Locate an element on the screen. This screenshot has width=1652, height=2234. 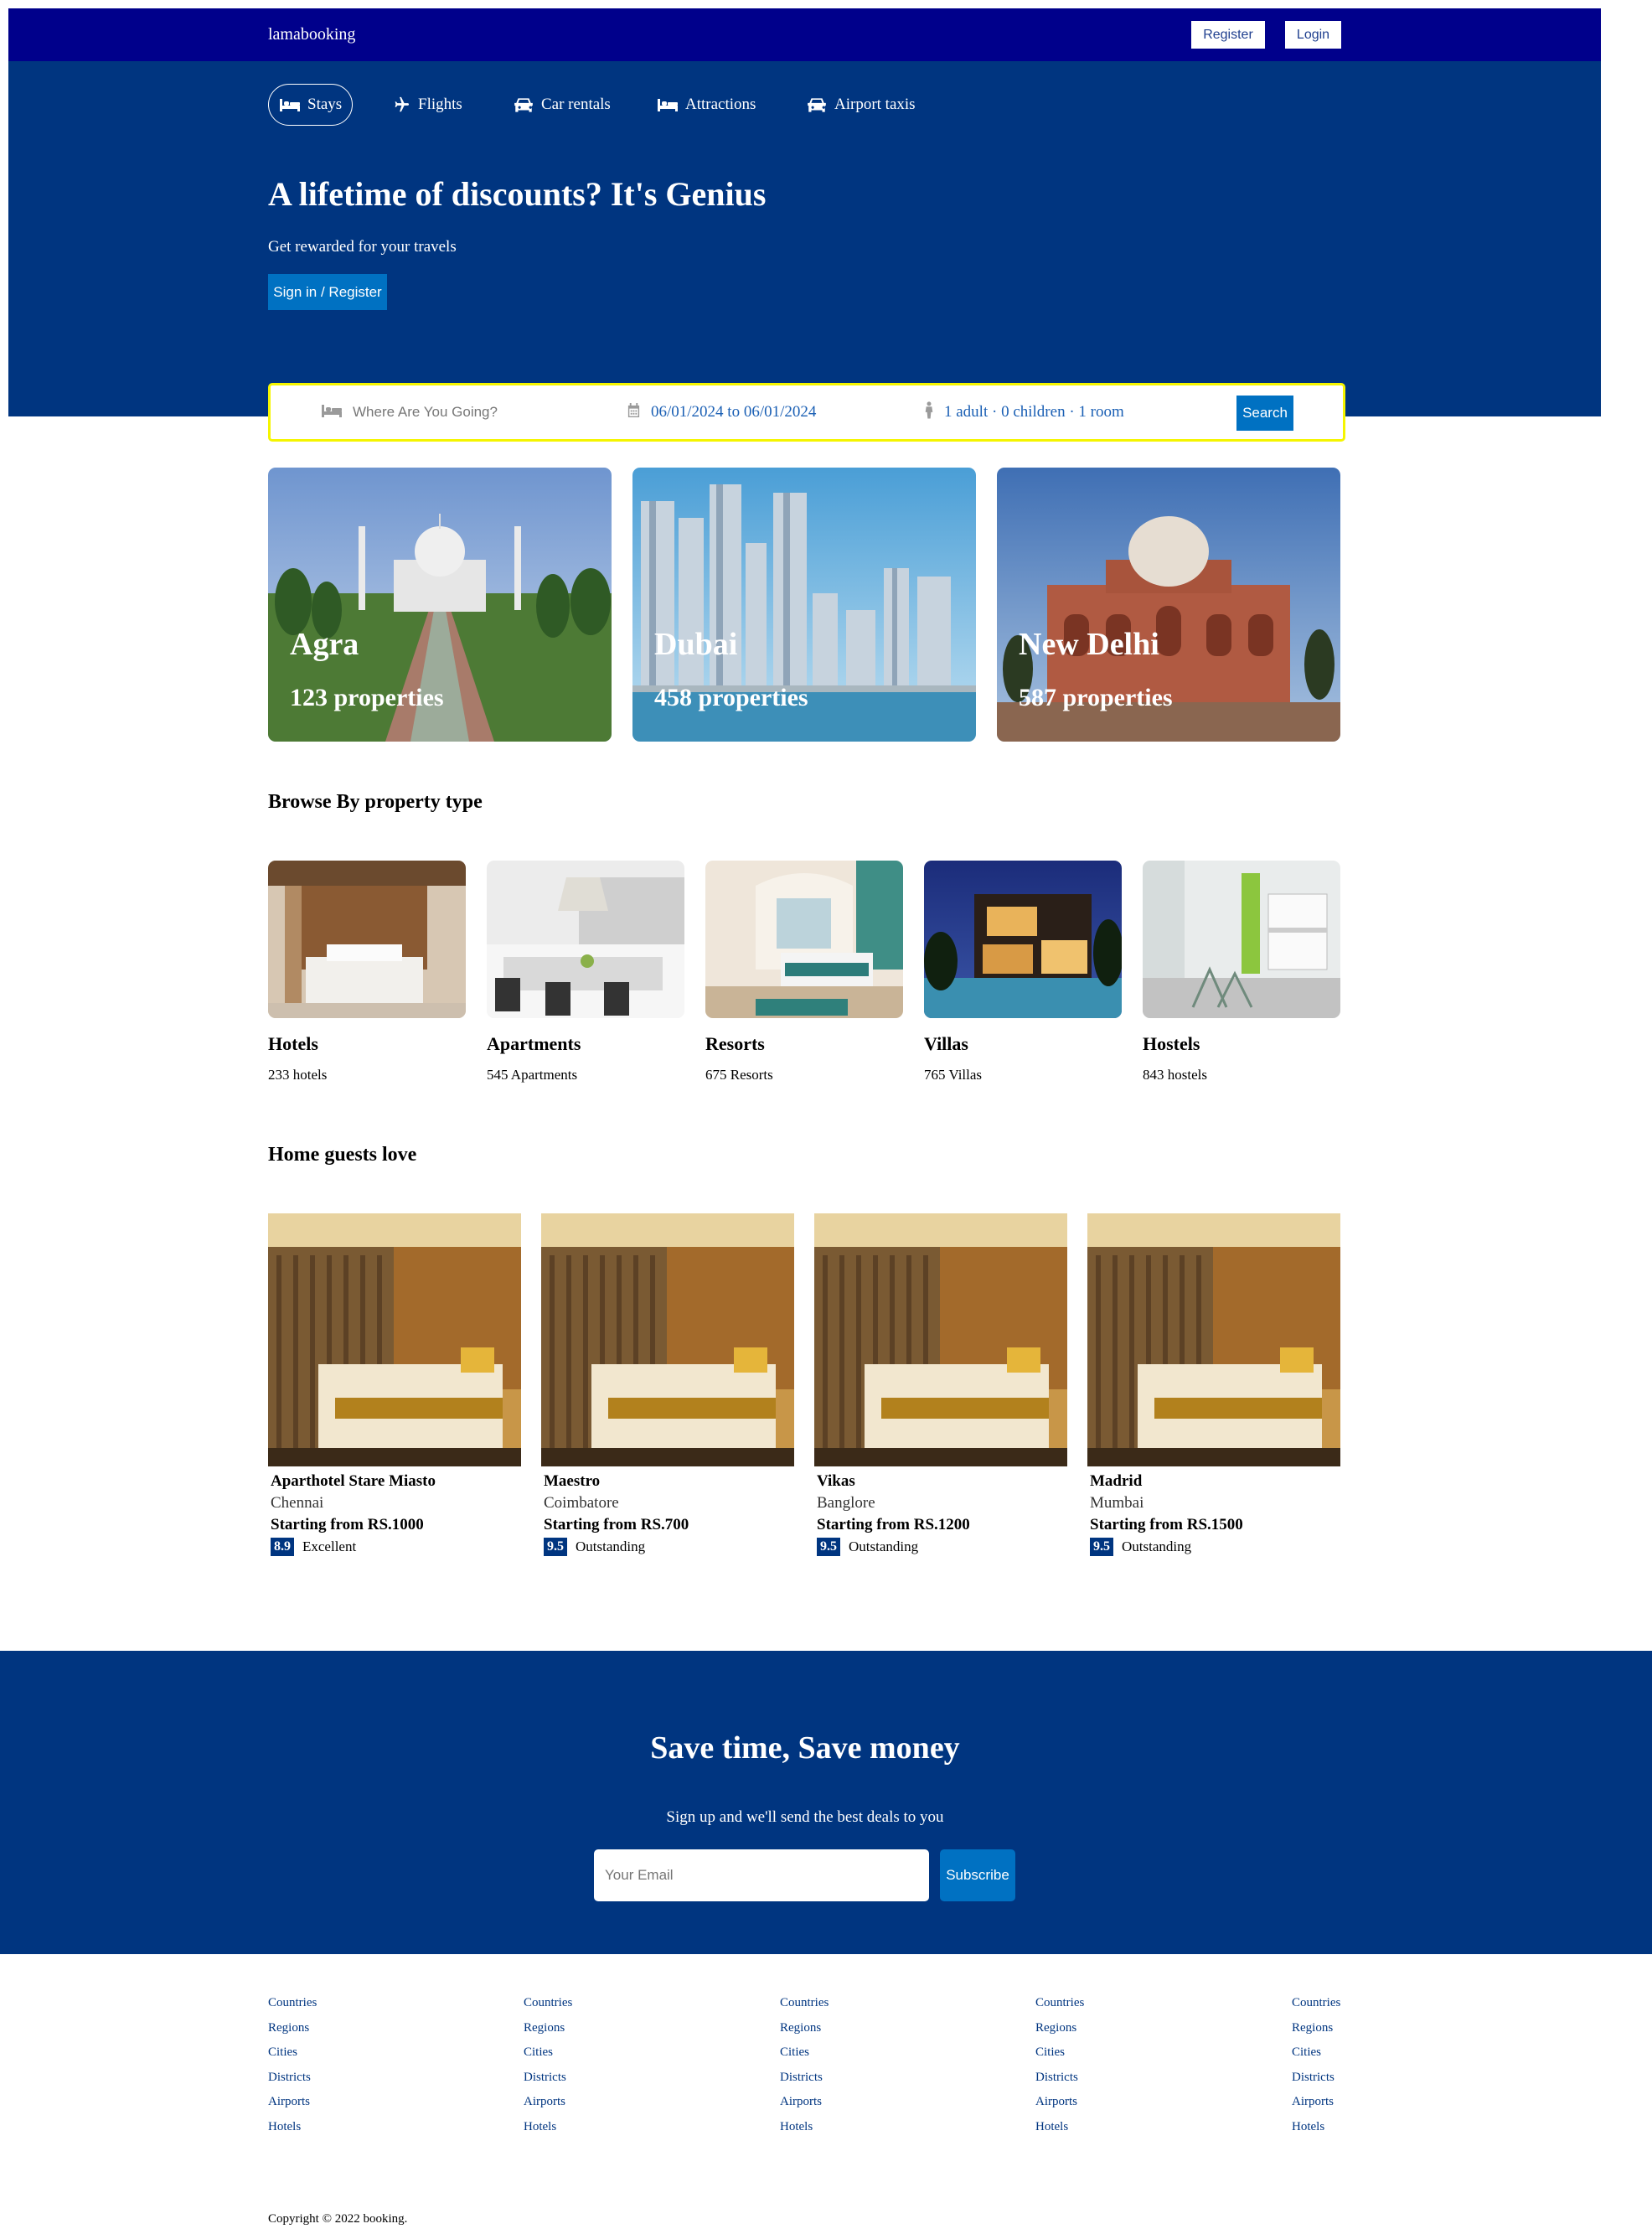
home-price: Starting from RS.700 is located at coordinates (617, 1524).